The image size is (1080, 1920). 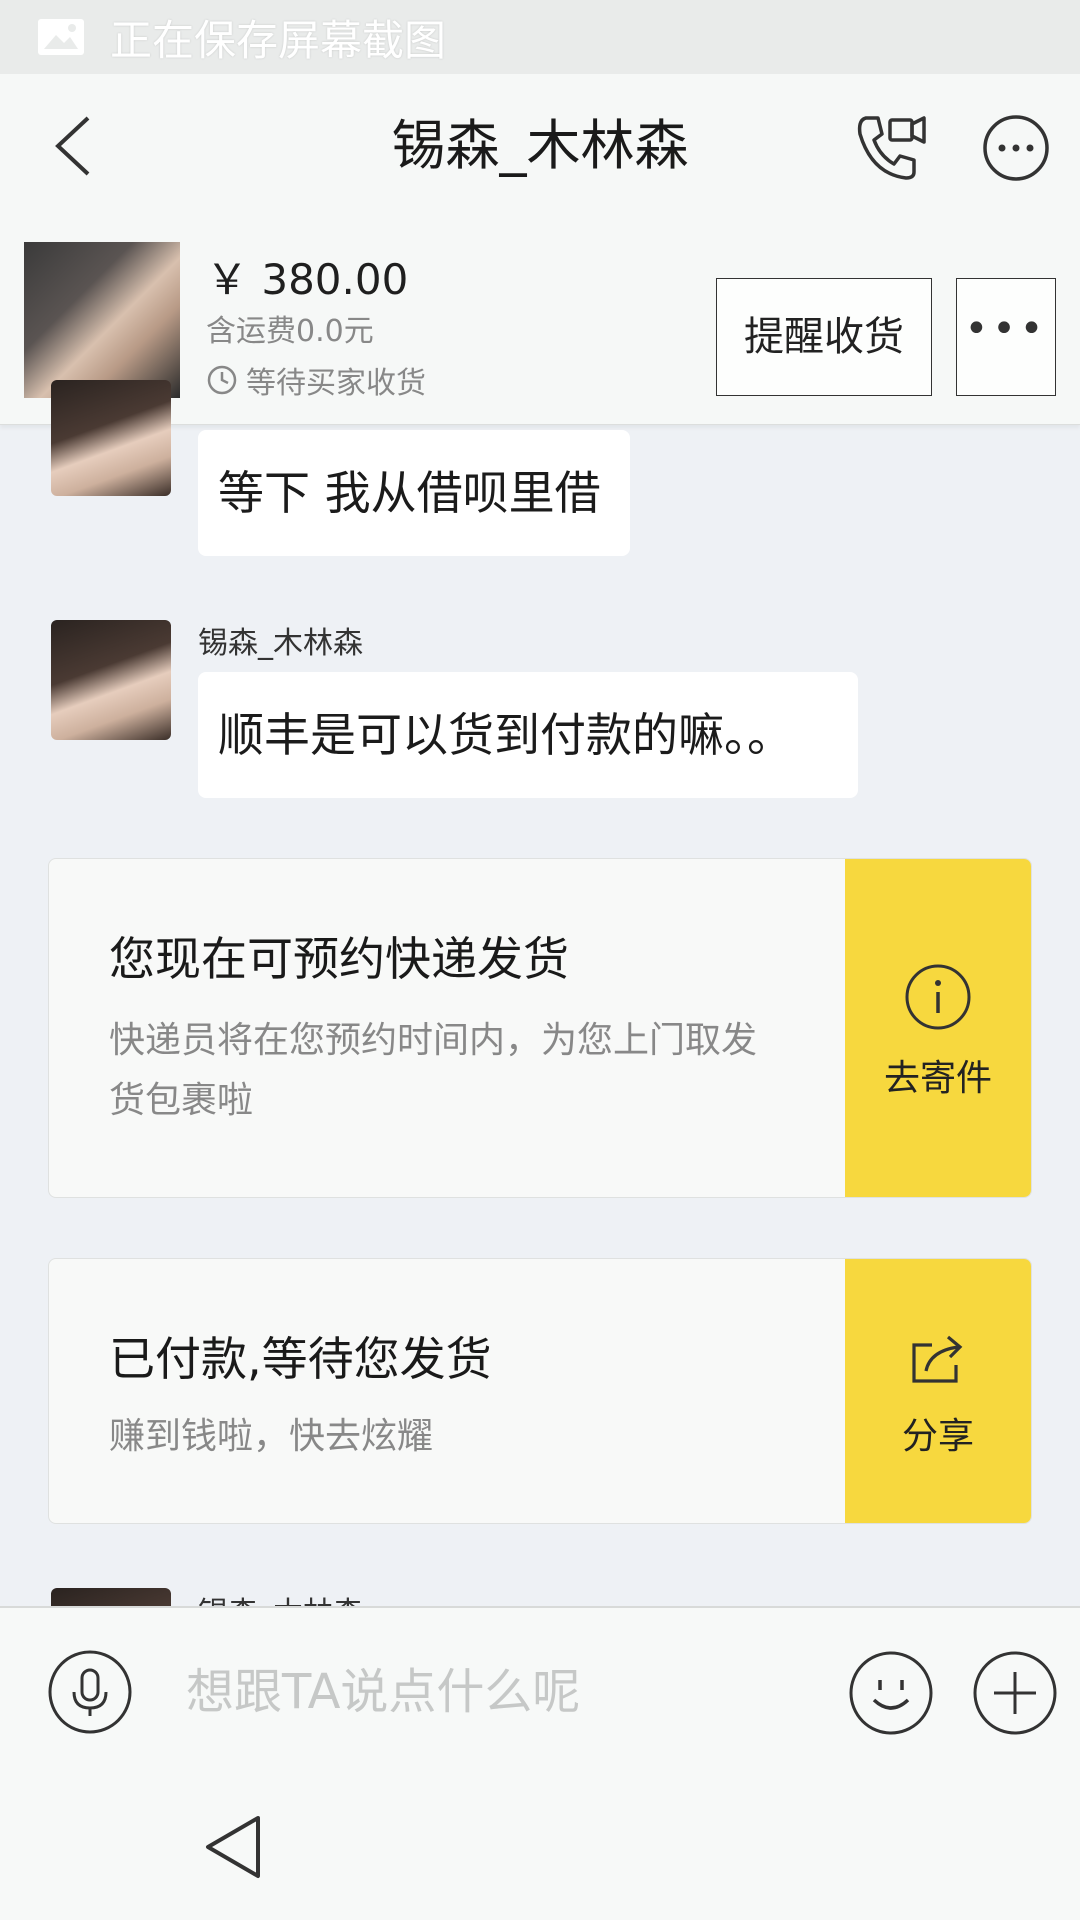 I want to click on plus-icon, so click(x=1015, y=1693).